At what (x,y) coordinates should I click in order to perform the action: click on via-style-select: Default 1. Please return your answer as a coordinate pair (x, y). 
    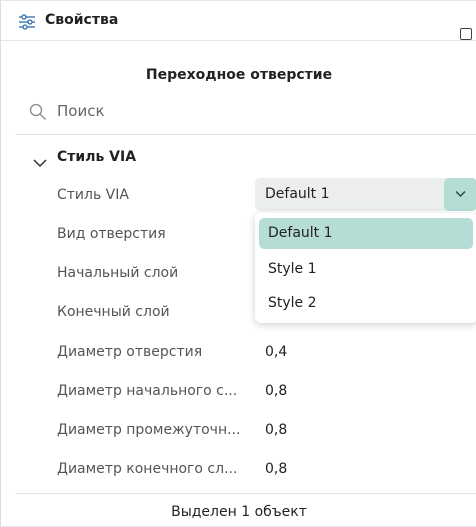
    Looking at the image, I should click on (365, 194).